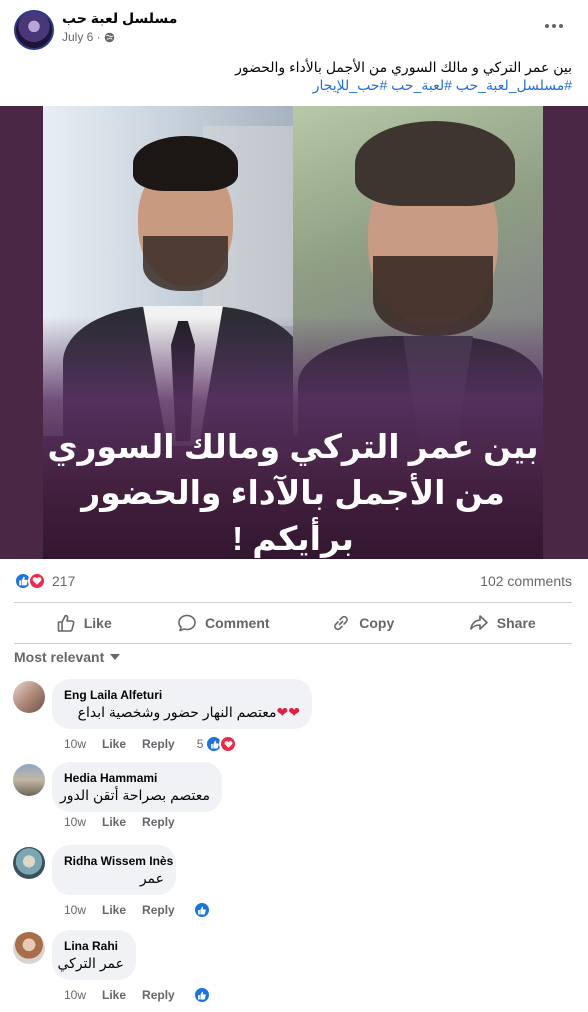 The image size is (588, 1012). I want to click on like-button: Like, so click(84, 623).